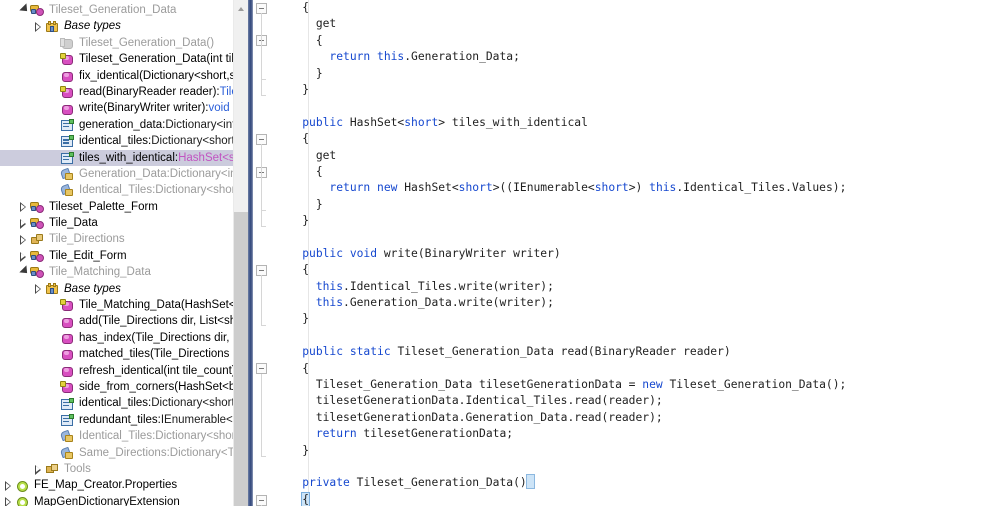 The width and height of the screenshot is (1000, 506). What do you see at coordinates (637, 482) in the screenshot?
I see `code-line: private Tileset_Generation_Data()` at bounding box center [637, 482].